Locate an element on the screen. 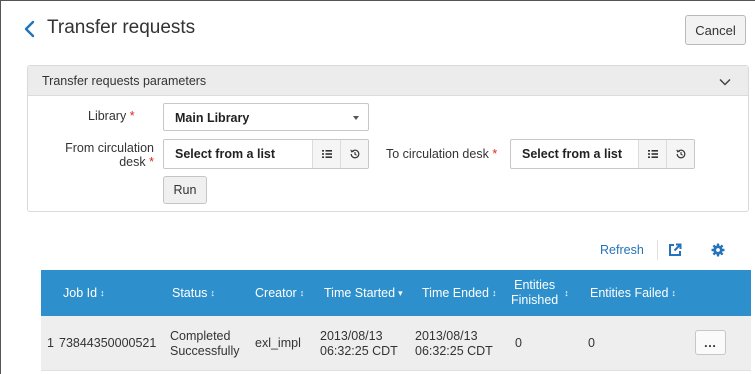  time-started-date: 2013/08/13 is located at coordinates (351, 335).